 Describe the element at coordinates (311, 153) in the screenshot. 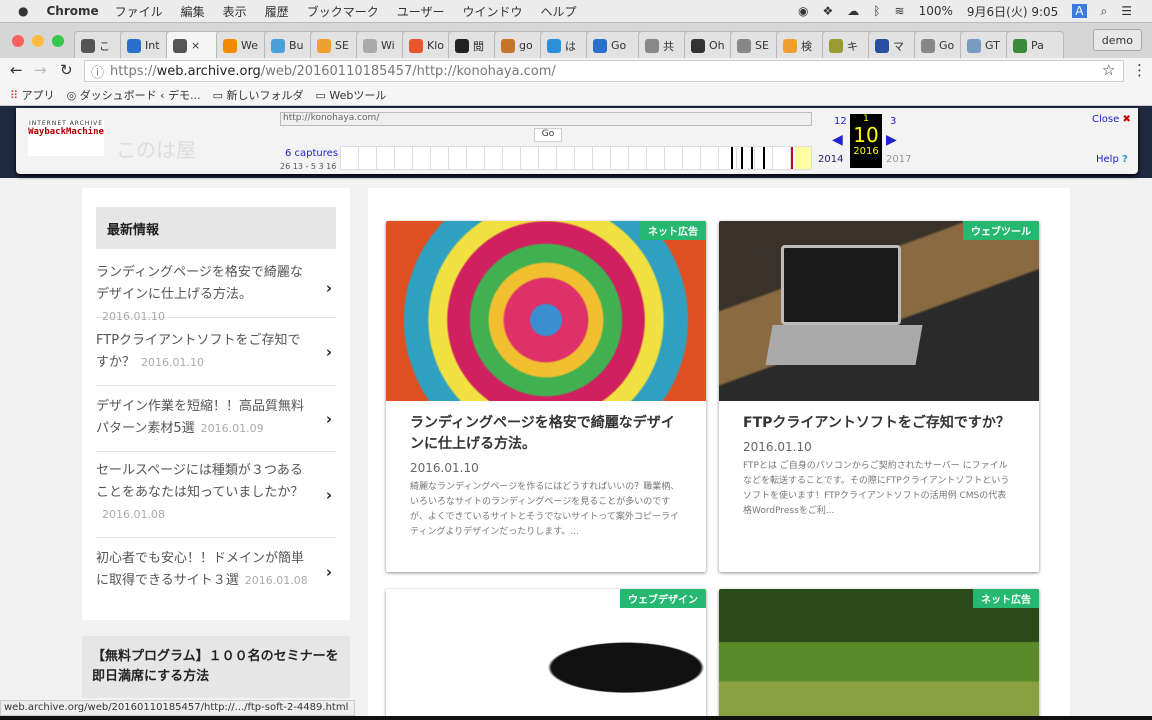

I see `captures-link: 6 captures` at that location.